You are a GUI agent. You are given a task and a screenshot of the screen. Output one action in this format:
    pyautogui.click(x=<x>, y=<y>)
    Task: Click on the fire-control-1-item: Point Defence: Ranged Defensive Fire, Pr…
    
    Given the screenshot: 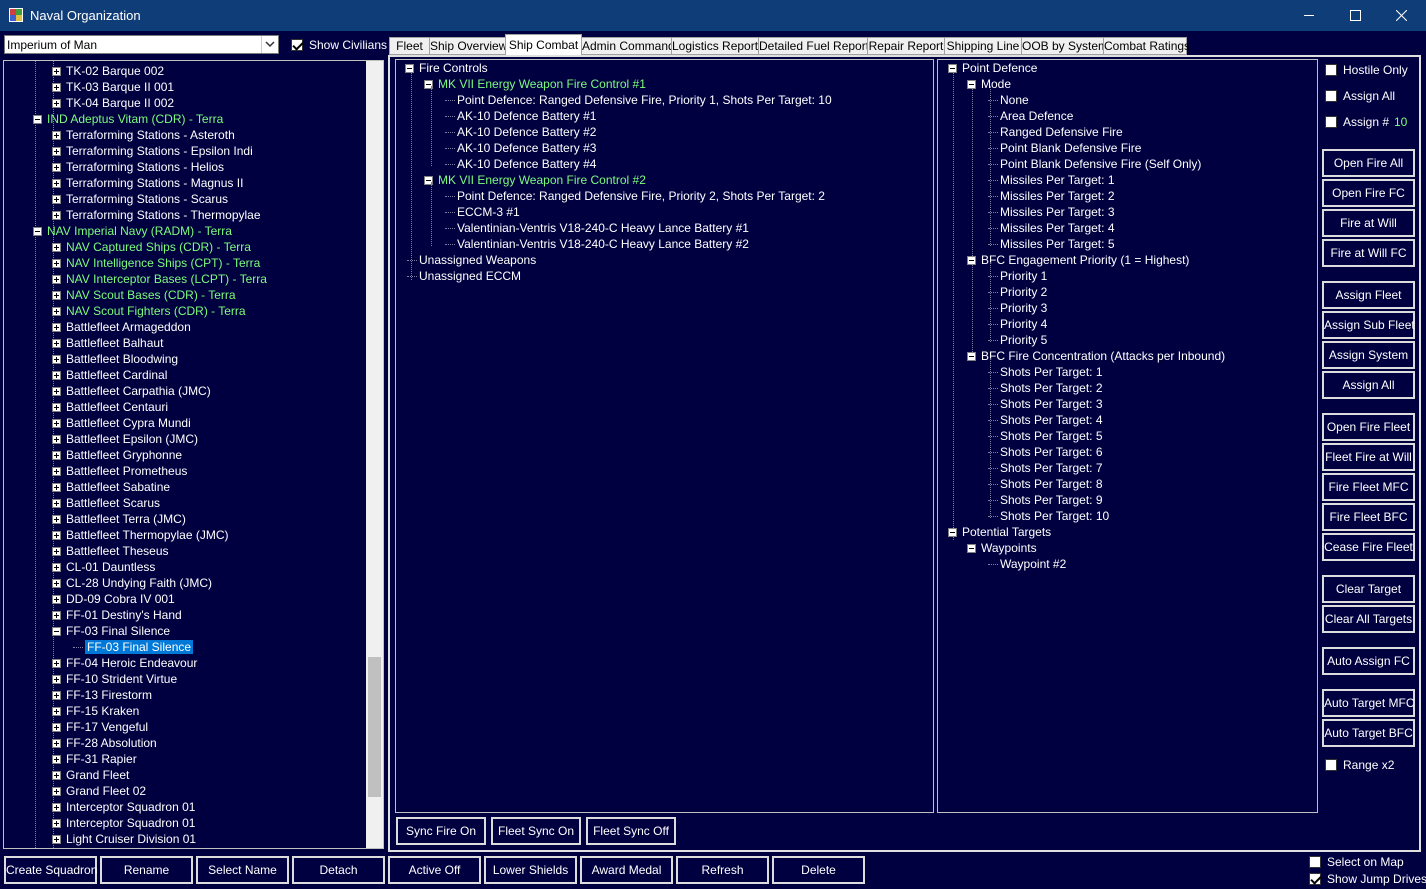 What is the action you would take?
    pyautogui.click(x=644, y=100)
    